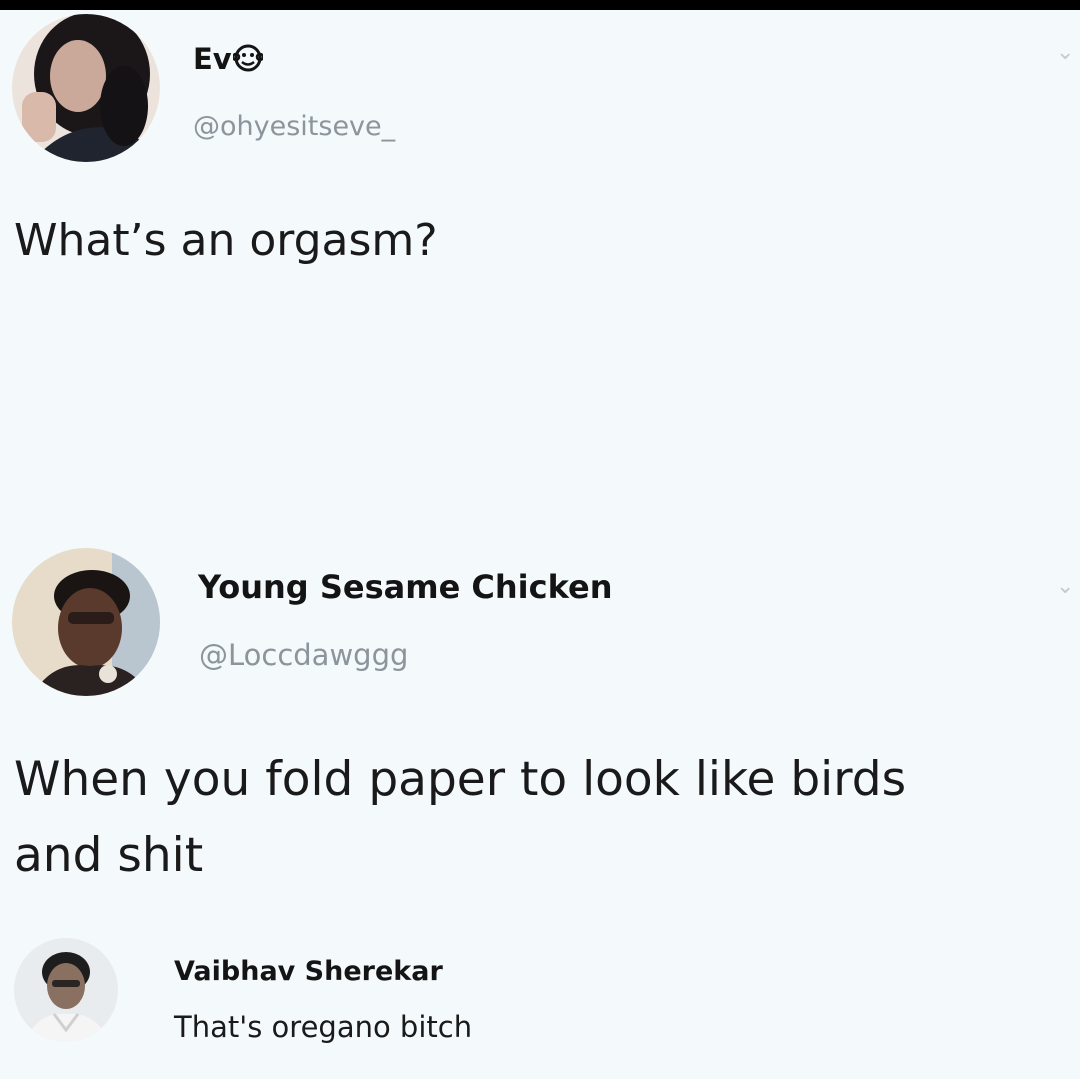 This screenshot has width=1080, height=1079. What do you see at coordinates (212, 59) in the screenshot?
I see `author-name-text: Ev` at bounding box center [212, 59].